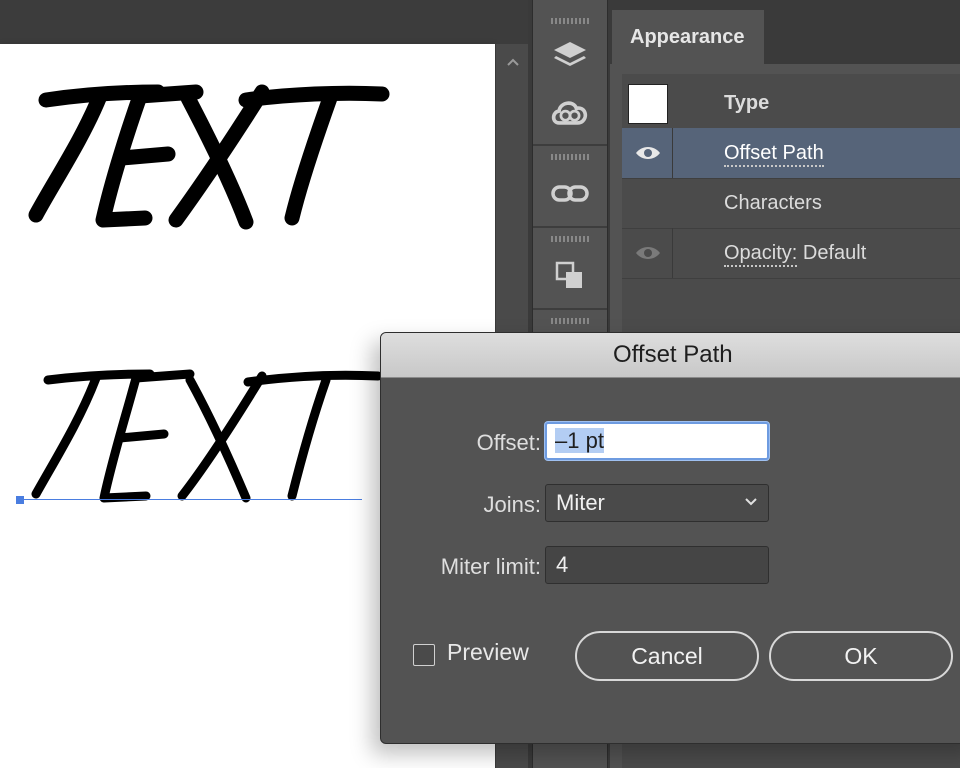 Image resolution: width=960 pixels, height=768 pixels. What do you see at coordinates (570, 194) in the screenshot?
I see `links-icon` at bounding box center [570, 194].